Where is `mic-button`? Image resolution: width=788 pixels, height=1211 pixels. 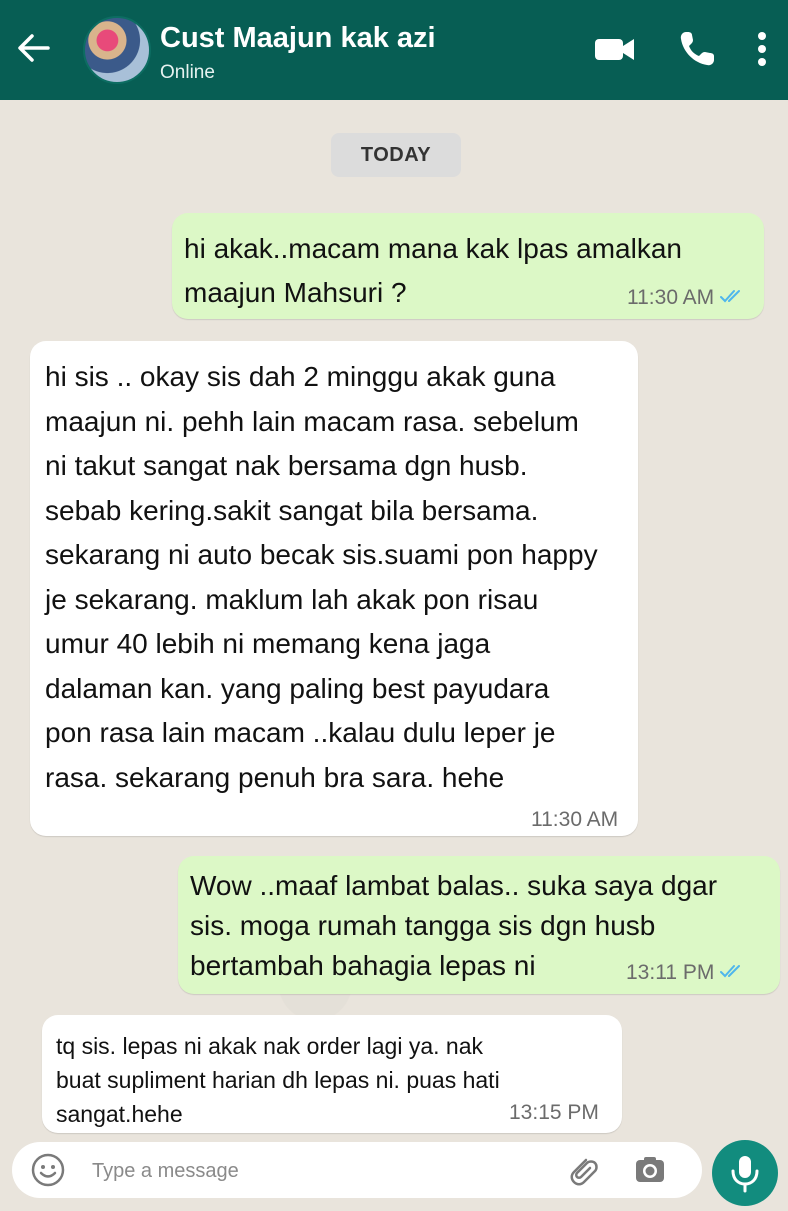 mic-button is located at coordinates (745, 1173).